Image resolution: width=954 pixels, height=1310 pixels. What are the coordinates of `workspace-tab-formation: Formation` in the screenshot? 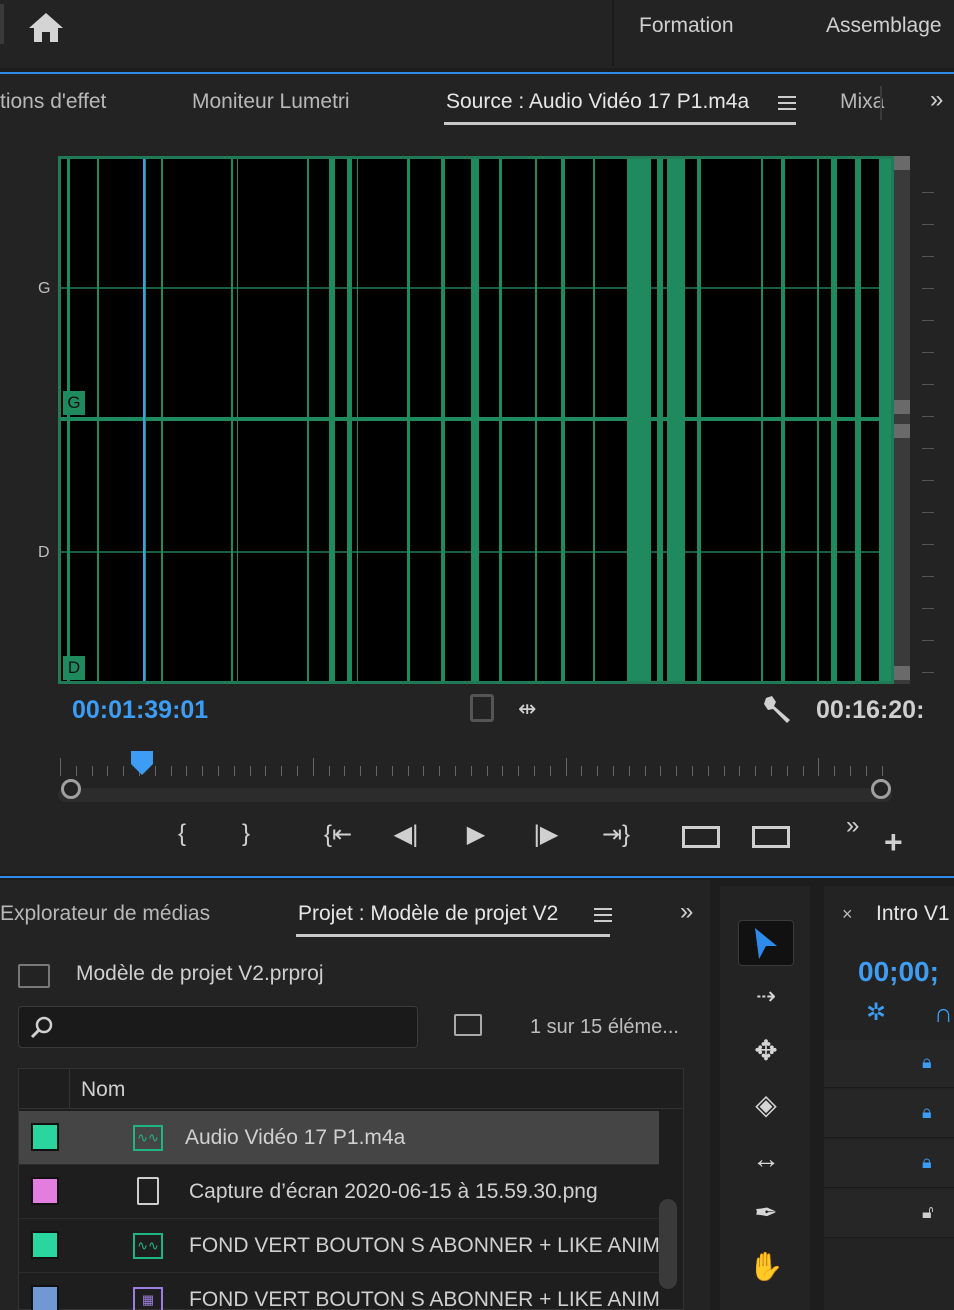 It's located at (686, 26).